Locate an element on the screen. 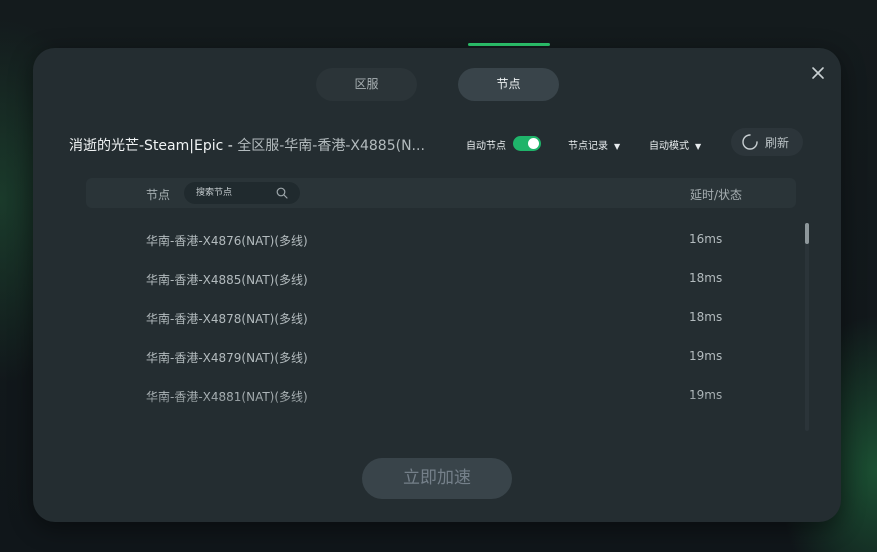 The width and height of the screenshot is (877, 552). node-latency: 16ms is located at coordinates (706, 239).